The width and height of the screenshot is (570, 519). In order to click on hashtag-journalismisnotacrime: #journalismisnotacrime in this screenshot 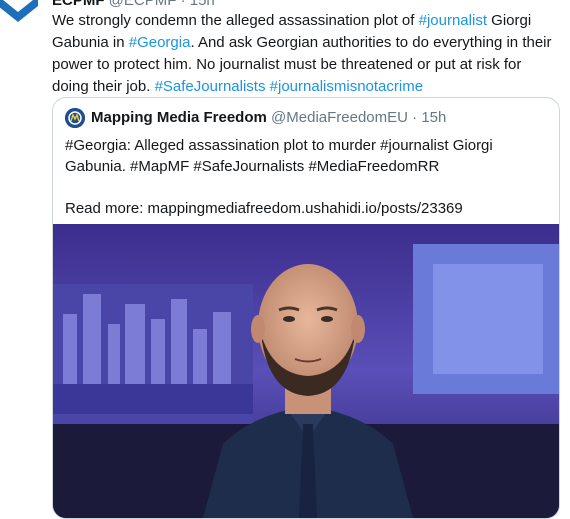, I will do `click(346, 86)`.